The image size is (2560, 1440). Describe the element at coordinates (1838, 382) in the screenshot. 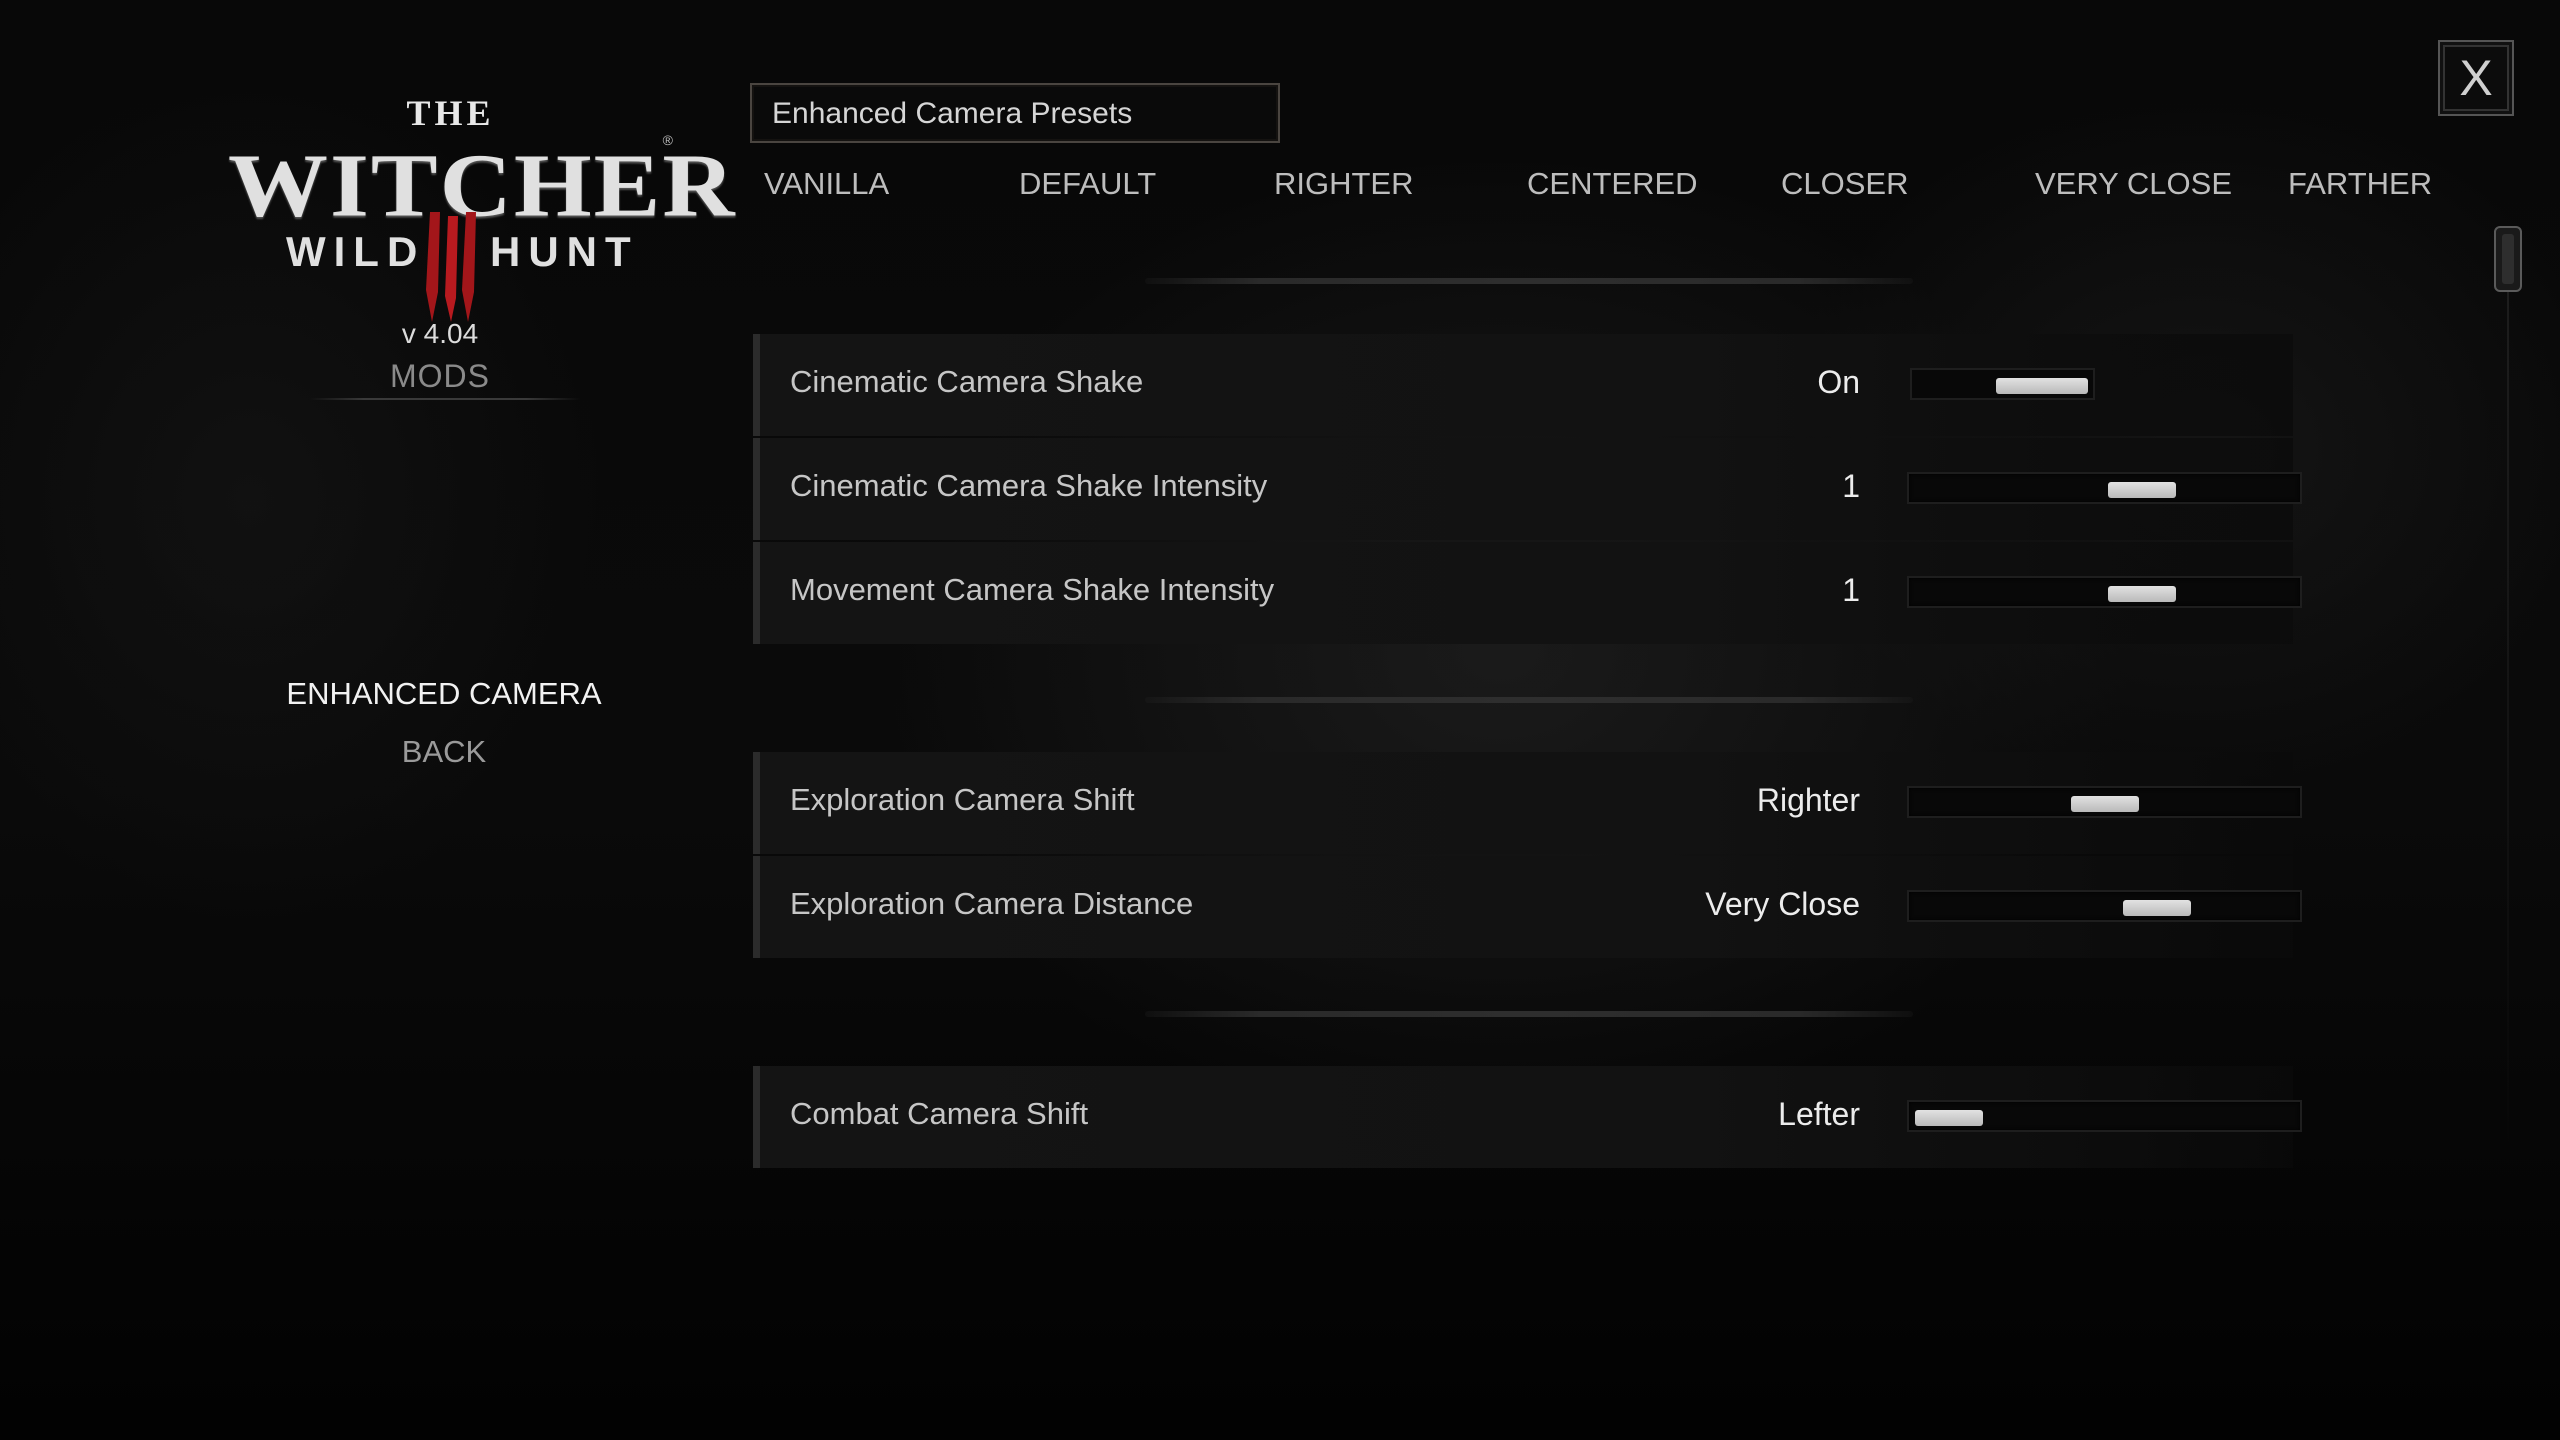

I see `setting-value: On` at that location.